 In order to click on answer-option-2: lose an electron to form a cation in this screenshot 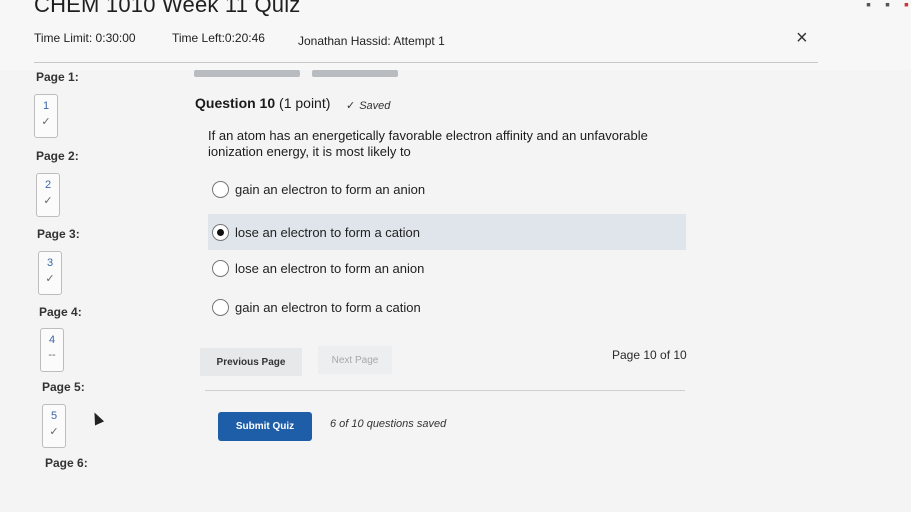, I will do `click(447, 232)`.